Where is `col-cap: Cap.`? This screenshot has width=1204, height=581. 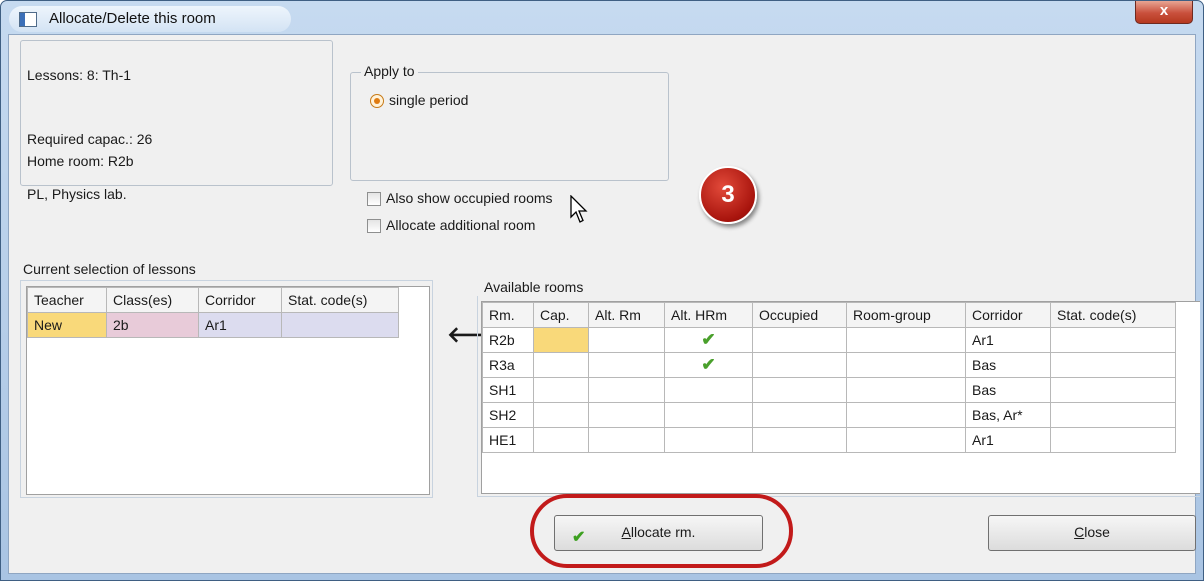
col-cap: Cap. is located at coordinates (561, 315).